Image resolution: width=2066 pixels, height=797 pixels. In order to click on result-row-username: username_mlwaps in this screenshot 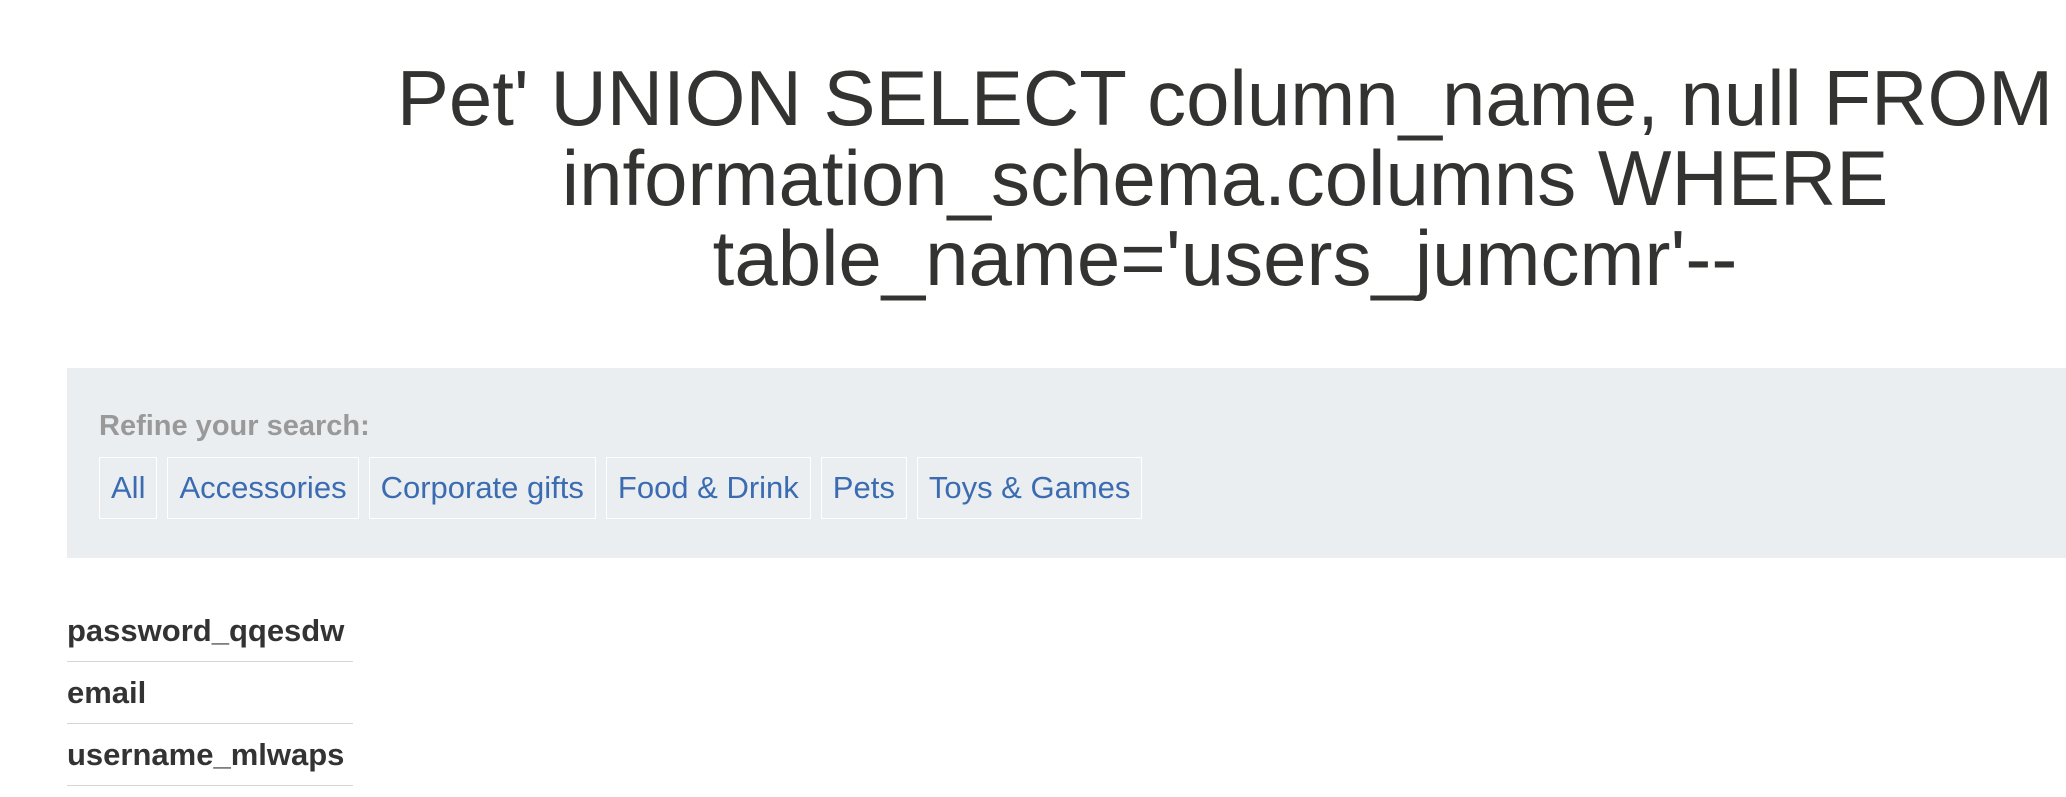, I will do `click(210, 755)`.